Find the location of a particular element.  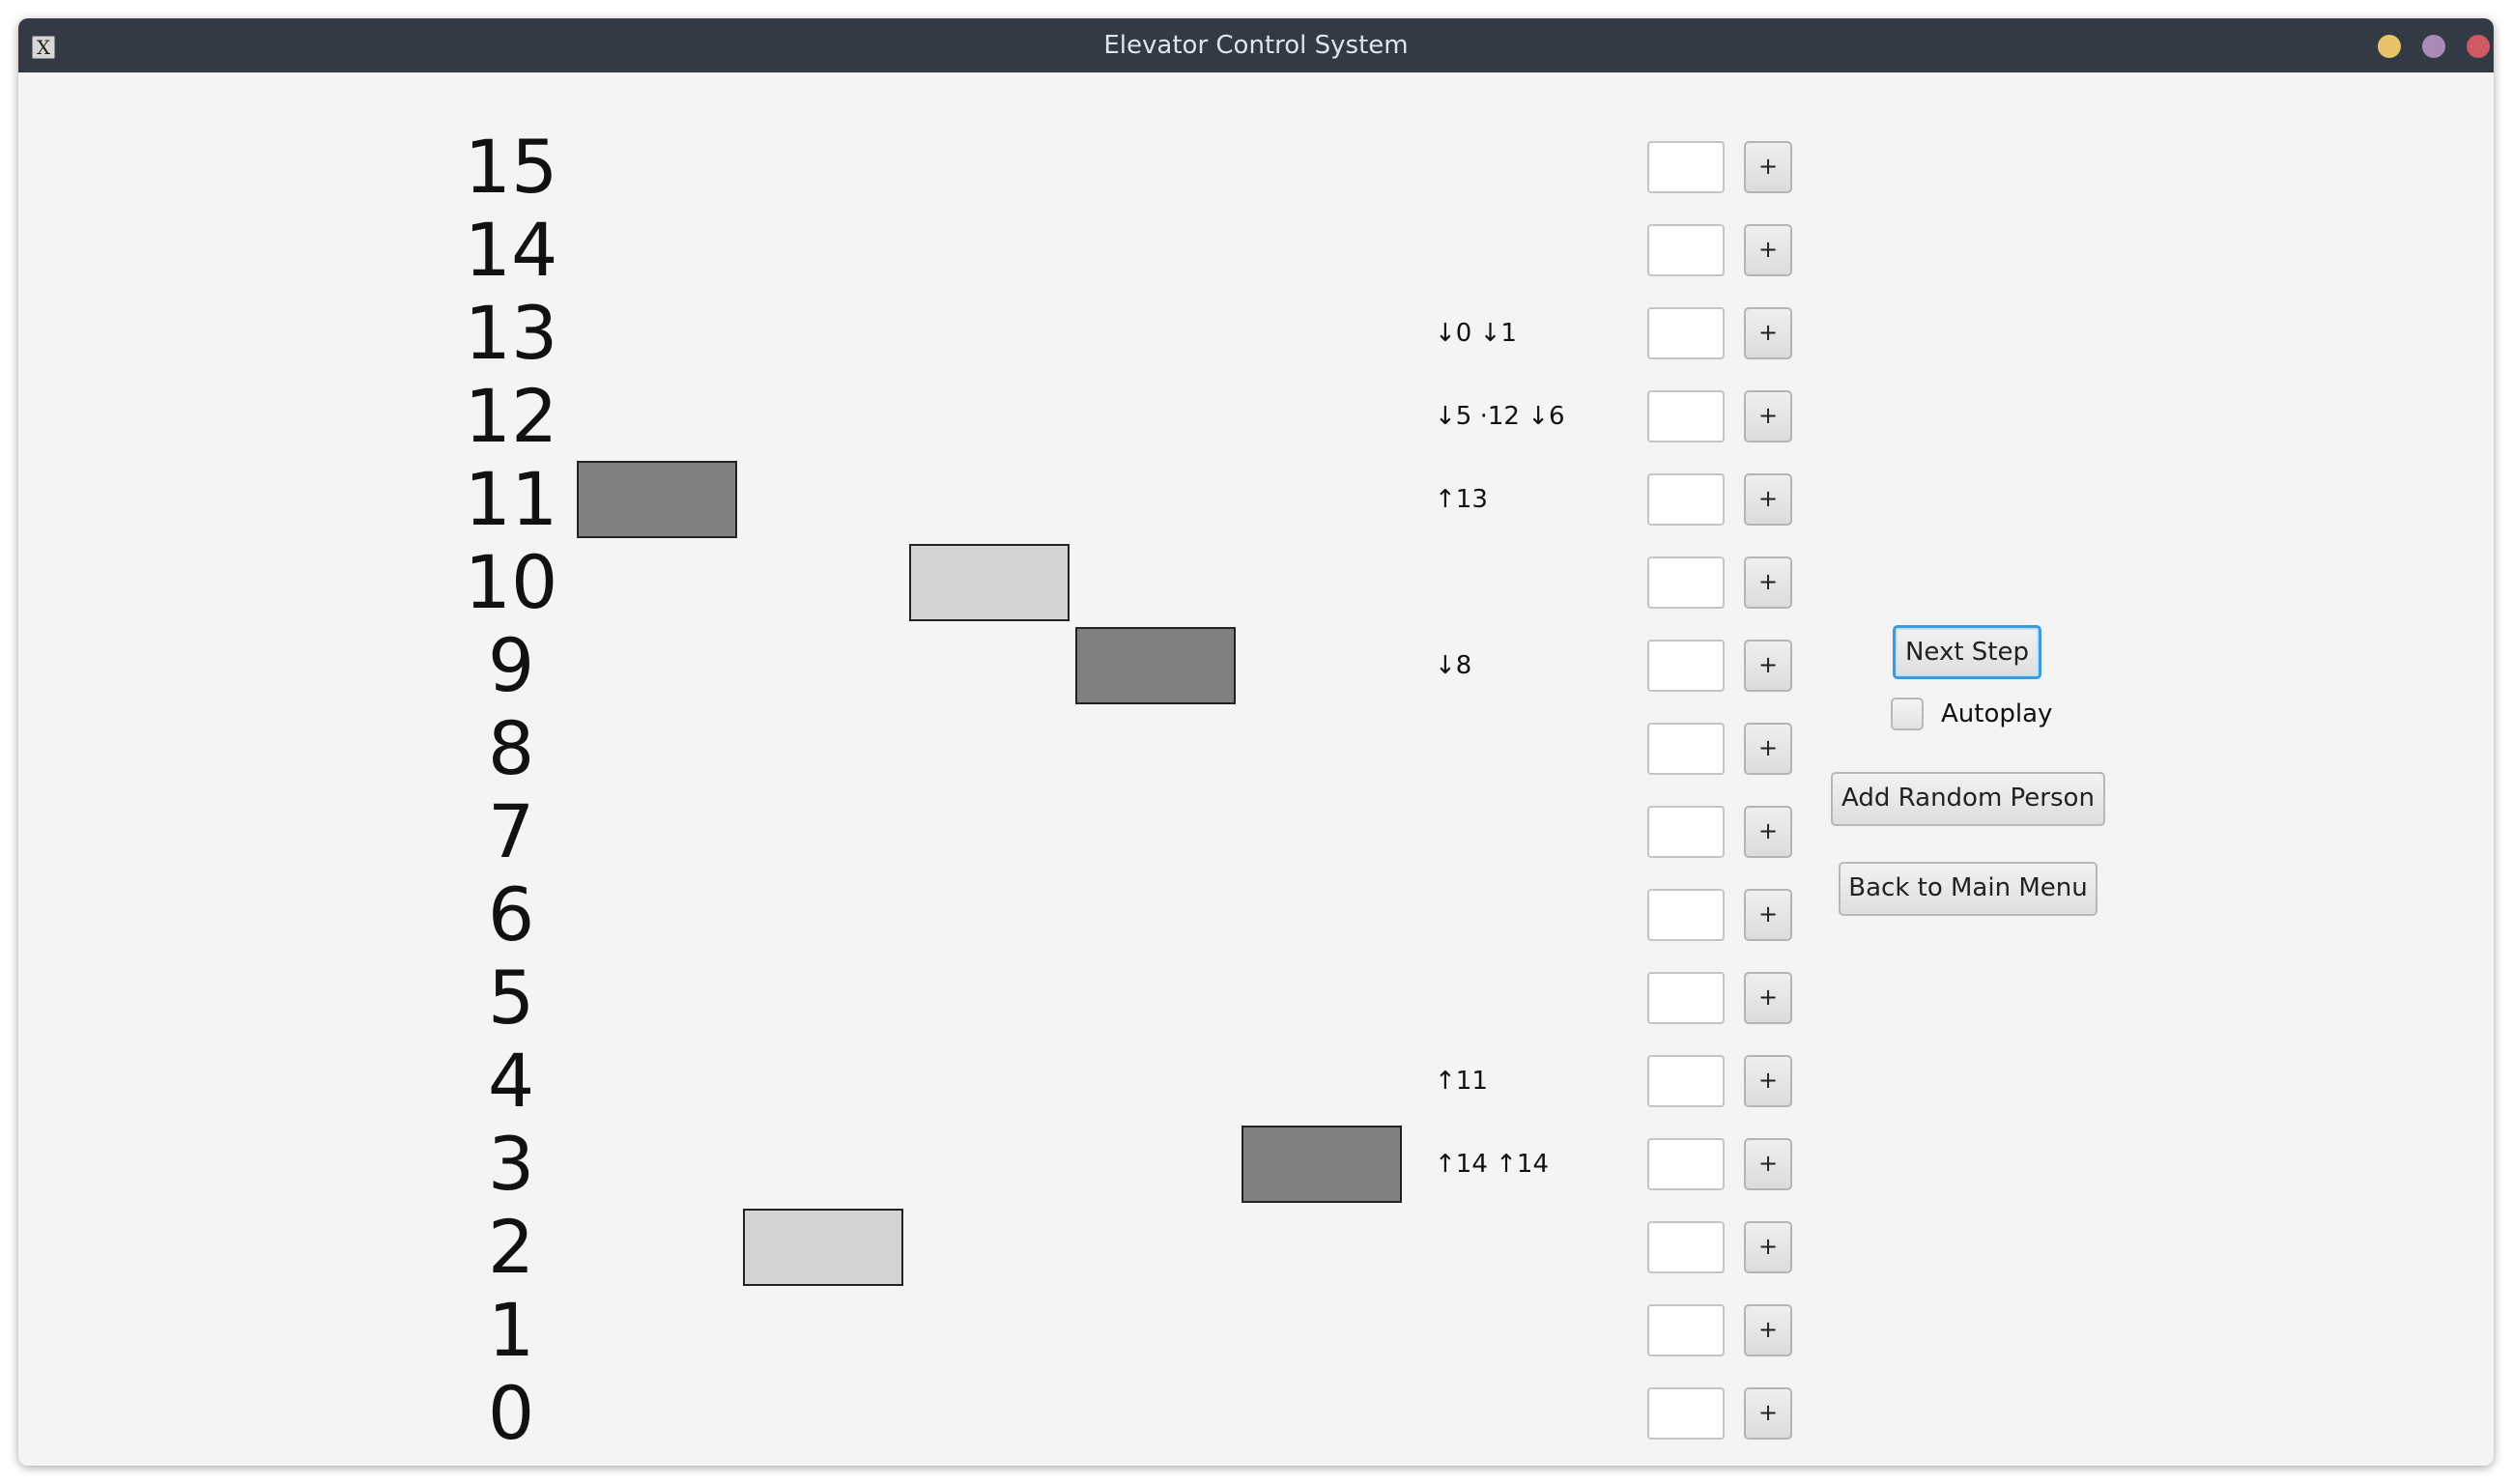

floor-number: 8 is located at coordinates (511, 748).